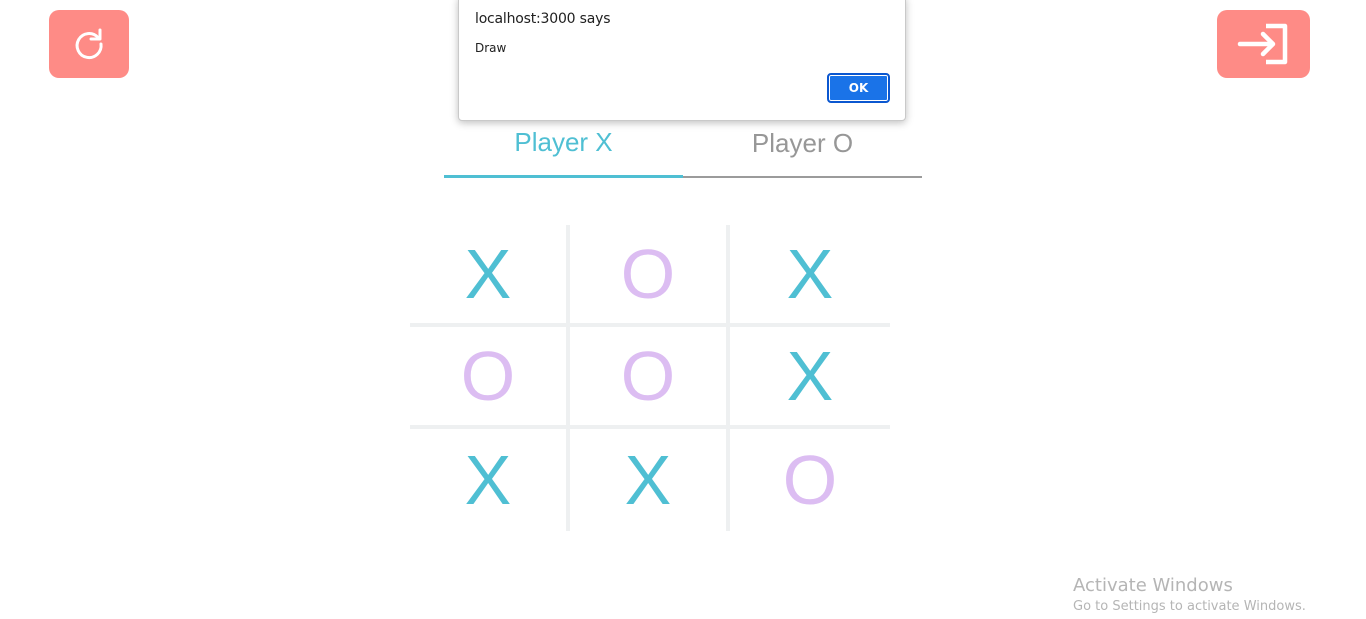 The width and height of the screenshot is (1366, 619). I want to click on watermark-subtitle: Go to Settings to activate Windows., so click(1189, 606).